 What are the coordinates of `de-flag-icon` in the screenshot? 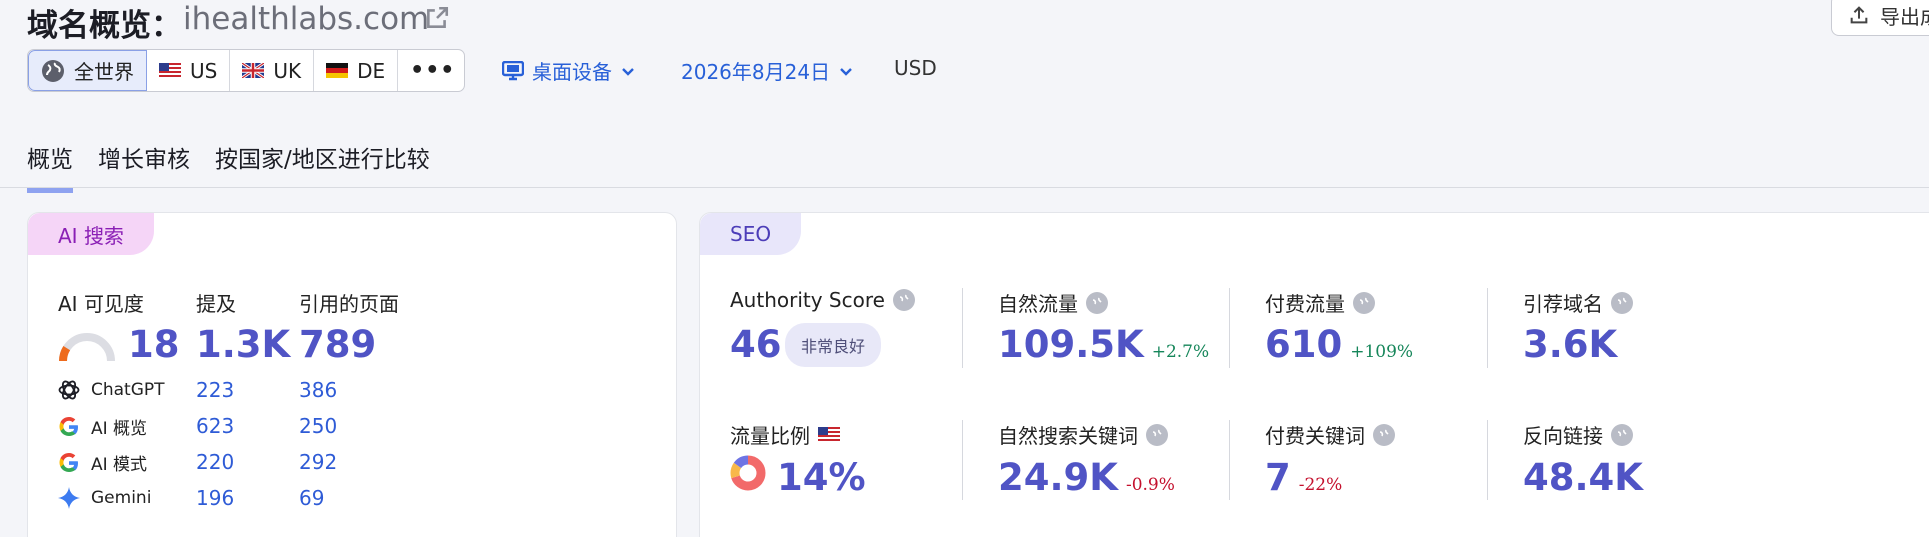 It's located at (337, 70).